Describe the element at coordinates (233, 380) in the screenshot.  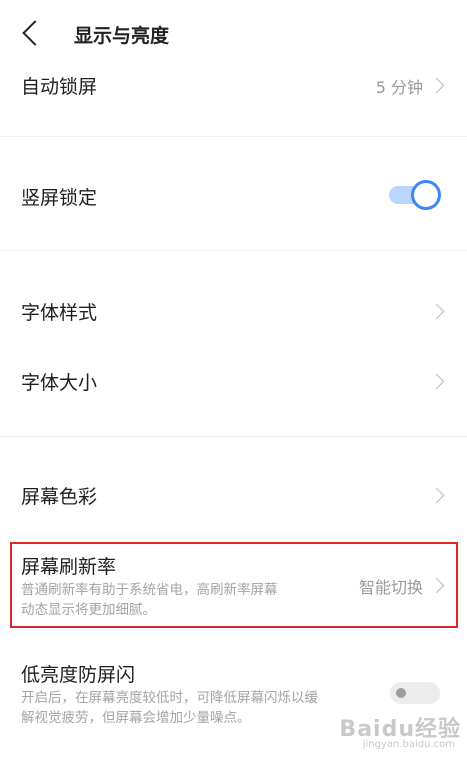
I see `setting-font-size: 字体大小` at that location.